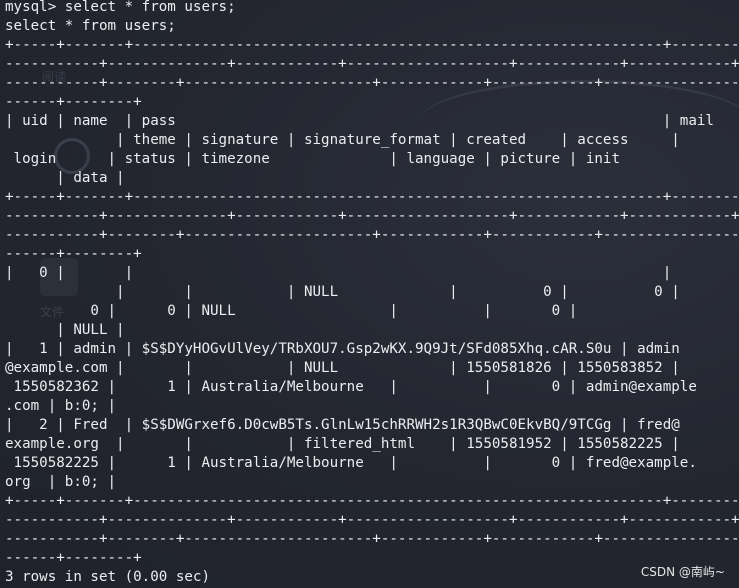  I want to click on table-row: | | | NULL | 0 | 0 |, so click(342, 292).